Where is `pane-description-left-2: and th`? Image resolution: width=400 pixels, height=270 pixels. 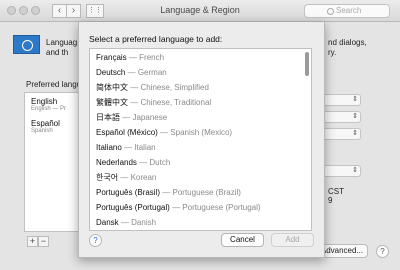 pane-description-left-2: and th is located at coordinates (57, 52).